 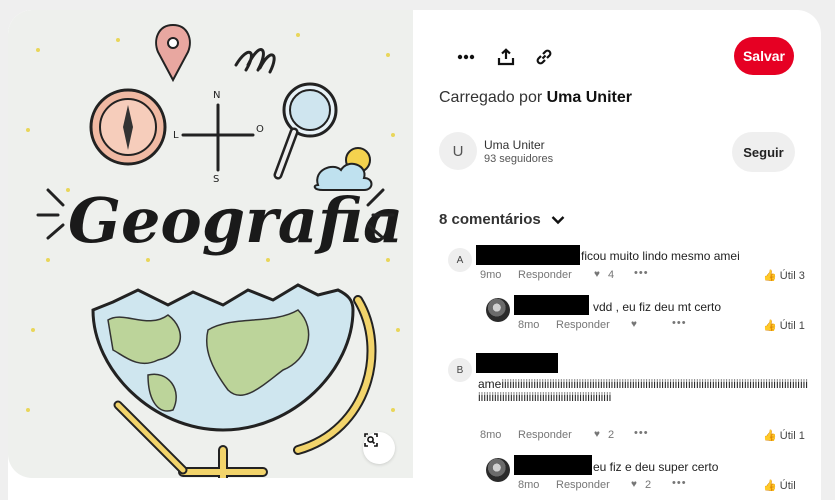 I want to click on comment-avatar: B, so click(x=460, y=370).